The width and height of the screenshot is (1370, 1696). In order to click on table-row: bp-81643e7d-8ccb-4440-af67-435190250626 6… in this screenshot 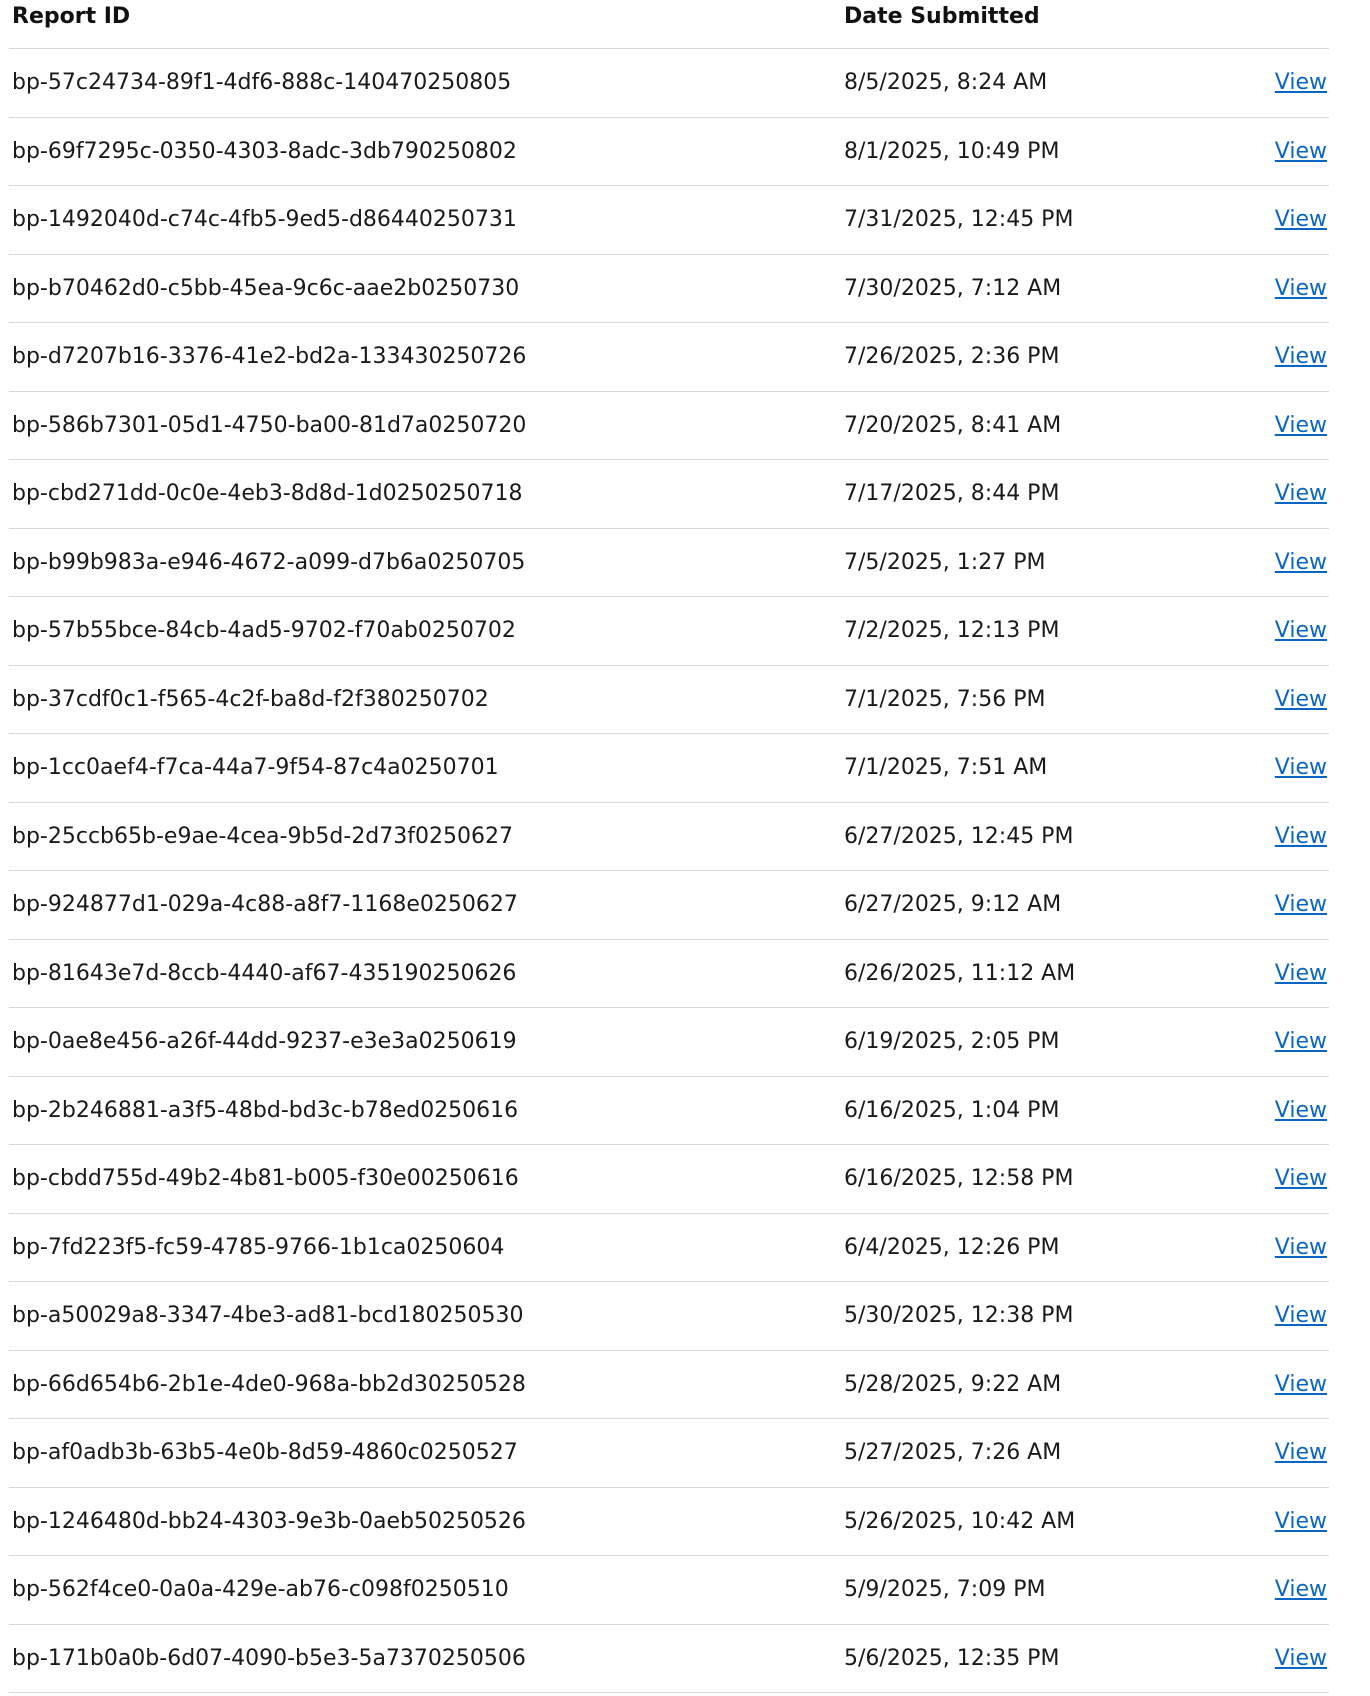, I will do `click(669, 973)`.